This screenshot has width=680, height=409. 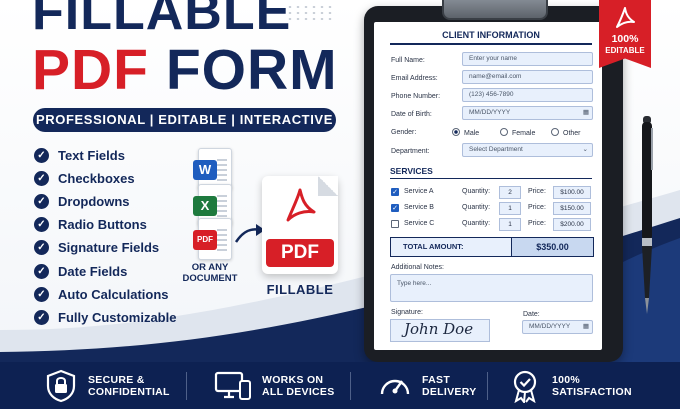 What do you see at coordinates (184, 120) in the screenshot?
I see `tagline-pill: PROFESSIONAL | EDITABLE | INTERACTIVE` at bounding box center [184, 120].